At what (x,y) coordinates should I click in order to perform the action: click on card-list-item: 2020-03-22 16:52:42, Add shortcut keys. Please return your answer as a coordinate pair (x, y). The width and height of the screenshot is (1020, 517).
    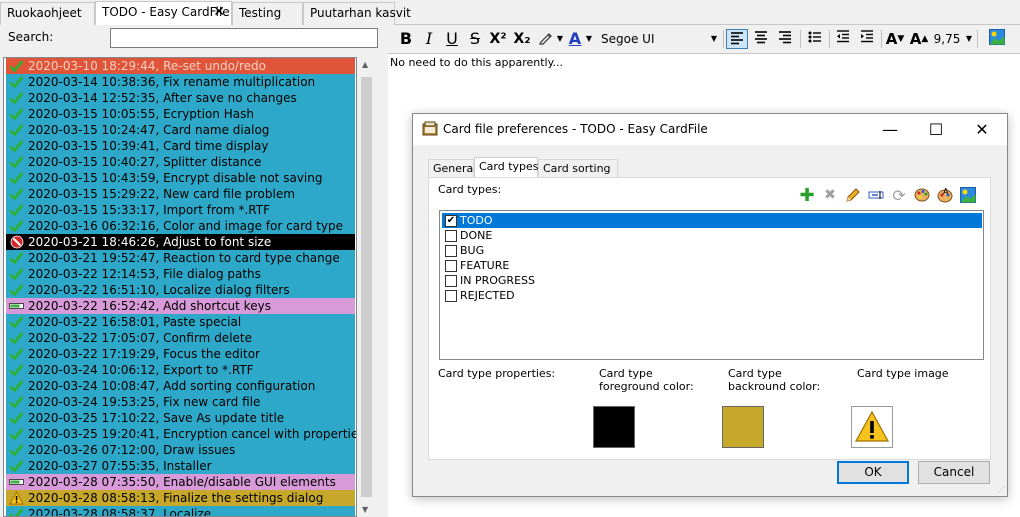
    Looking at the image, I should click on (180, 306).